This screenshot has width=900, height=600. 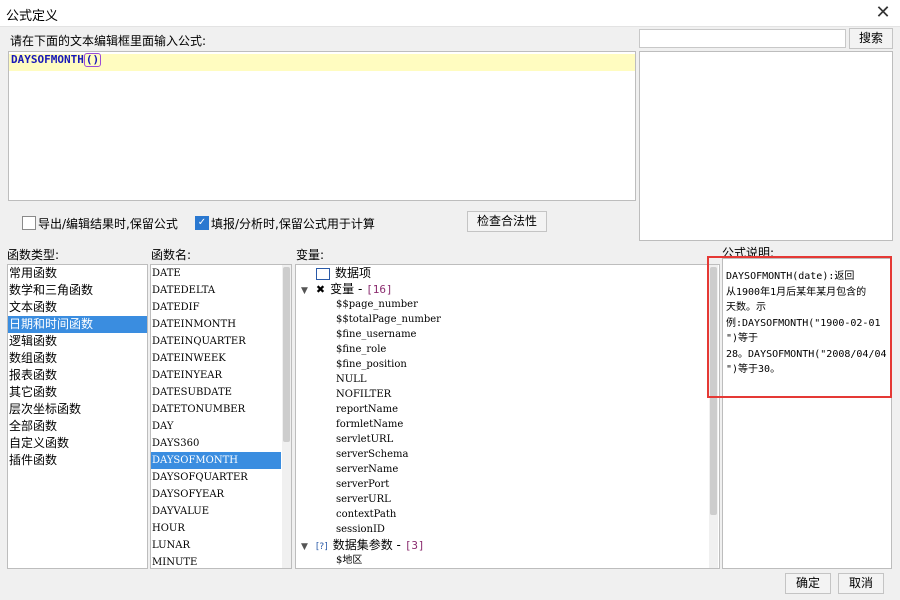 I want to click on formula-text: DAYSOFMONTH(), so click(x=56, y=60).